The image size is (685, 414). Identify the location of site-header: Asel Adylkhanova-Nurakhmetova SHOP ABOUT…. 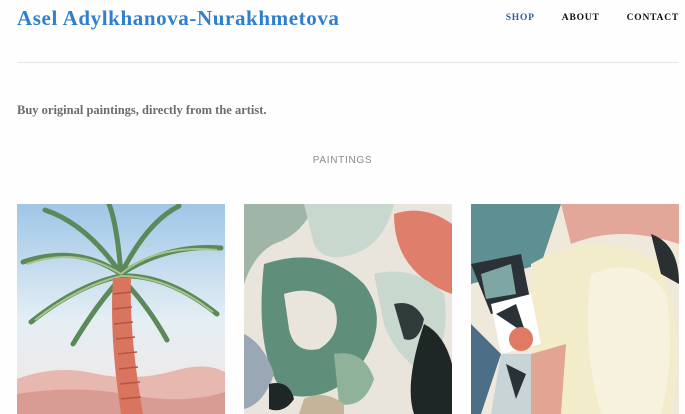
(342, 31).